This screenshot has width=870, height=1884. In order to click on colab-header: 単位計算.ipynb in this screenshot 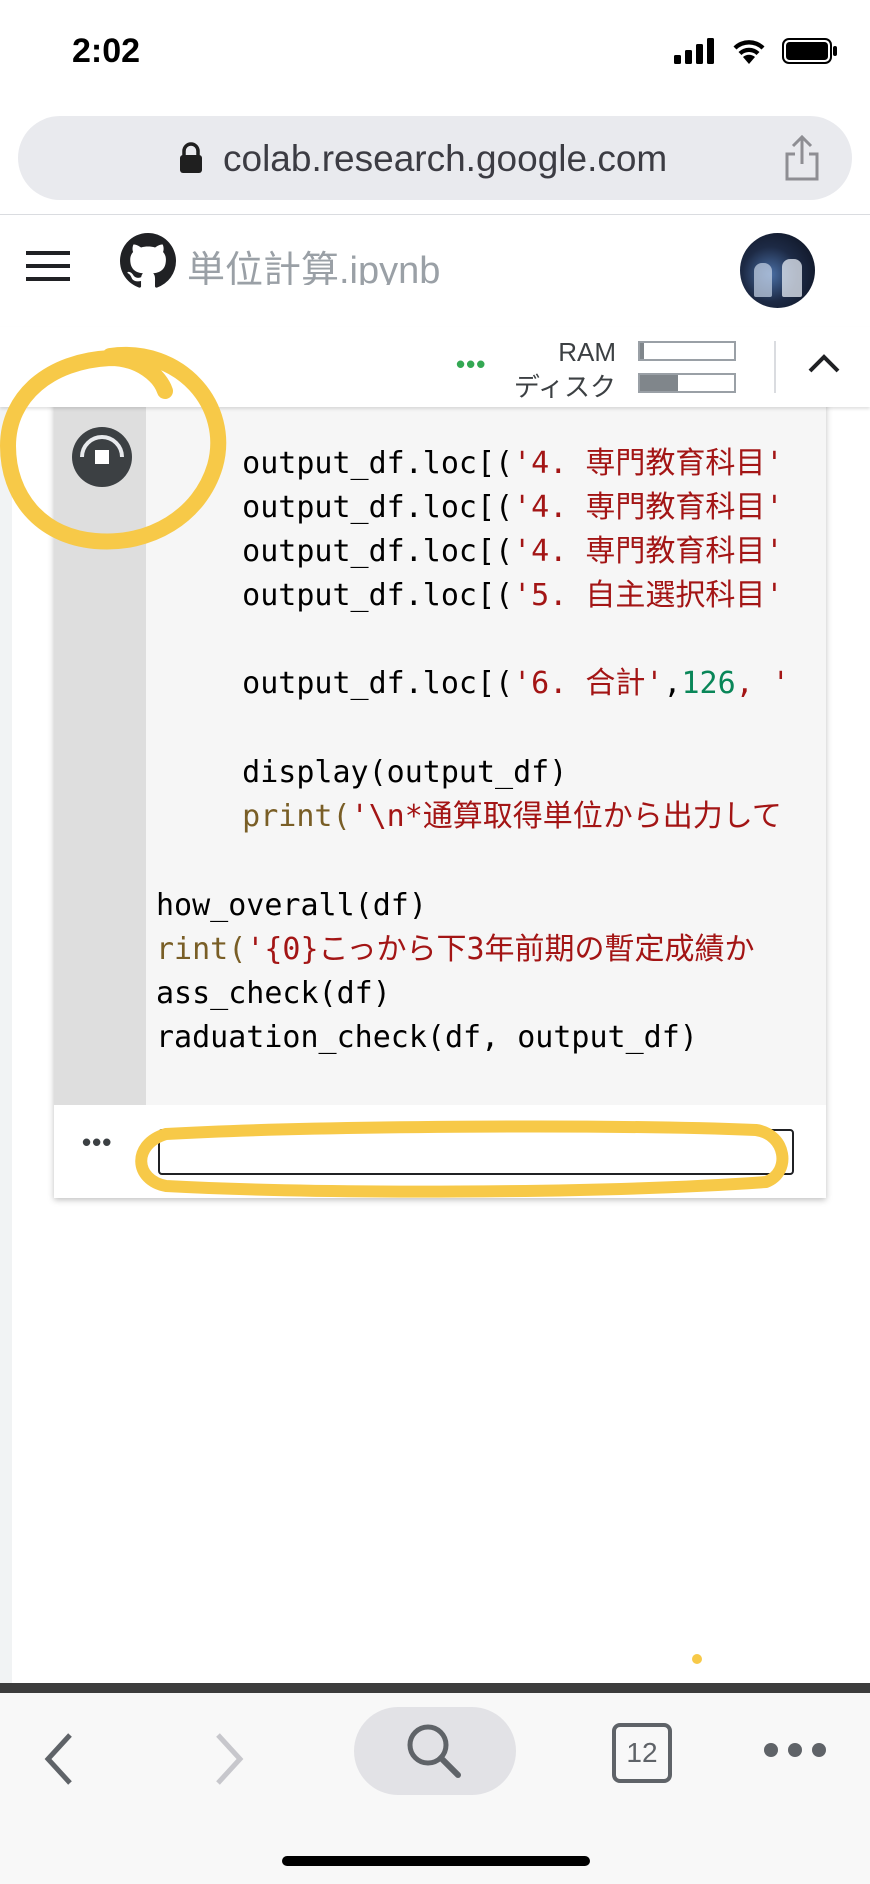, I will do `click(435, 271)`.